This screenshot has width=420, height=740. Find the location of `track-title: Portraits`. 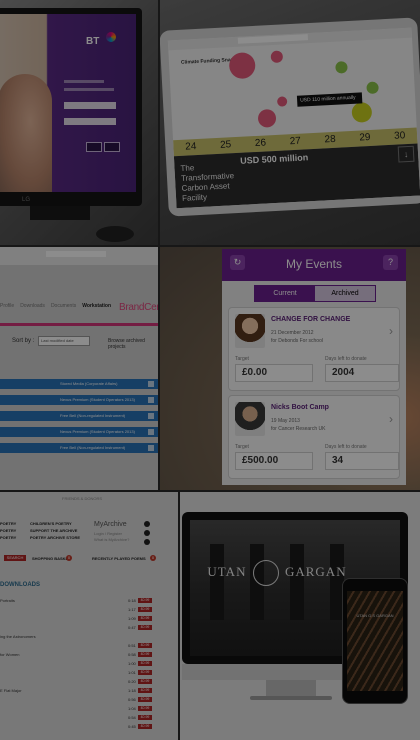

track-title: Portraits is located at coordinates (7, 600).